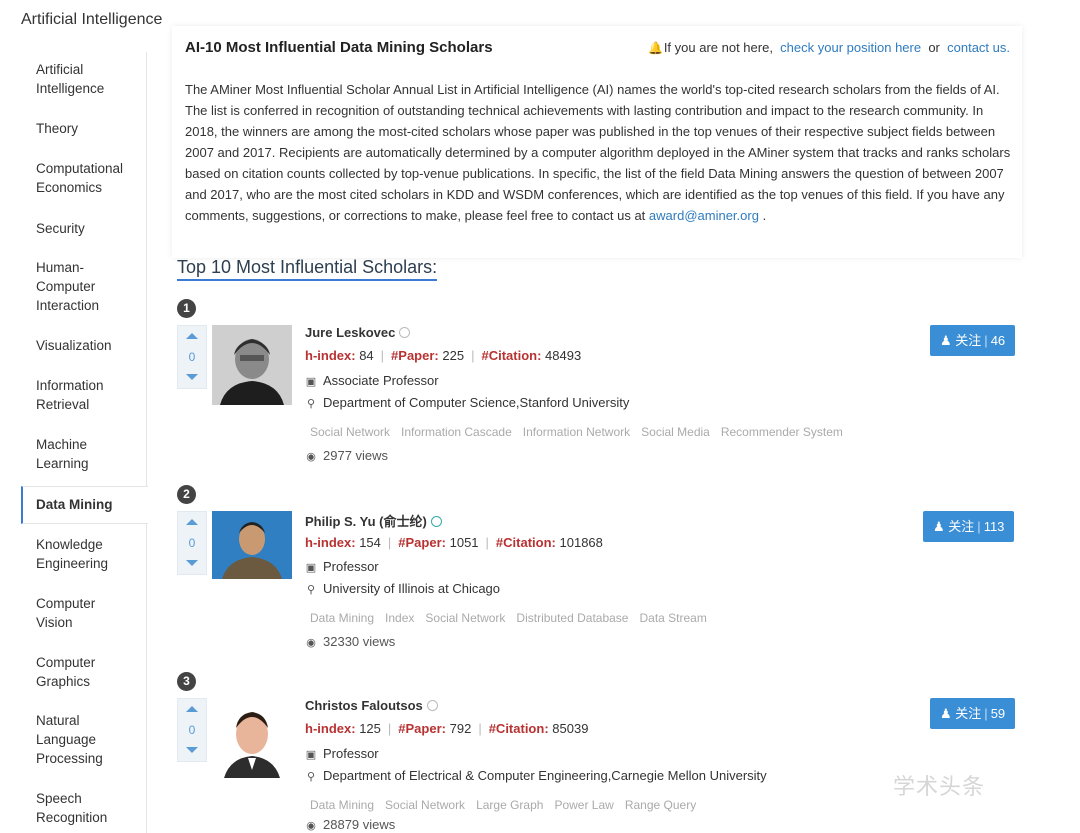  I want to click on scholar-views: ◉ 28879 views, so click(351, 824).